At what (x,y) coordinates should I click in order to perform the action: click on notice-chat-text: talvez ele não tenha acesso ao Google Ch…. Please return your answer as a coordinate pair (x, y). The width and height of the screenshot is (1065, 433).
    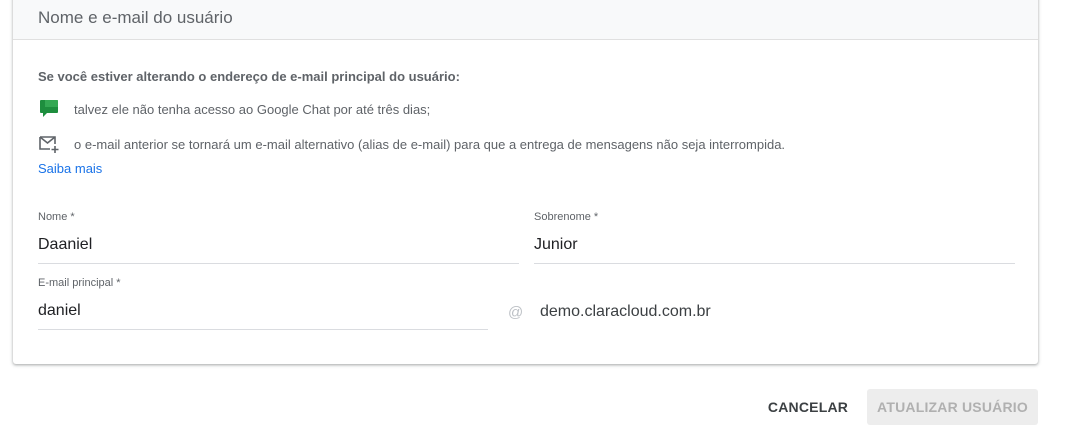
    Looking at the image, I should click on (252, 109).